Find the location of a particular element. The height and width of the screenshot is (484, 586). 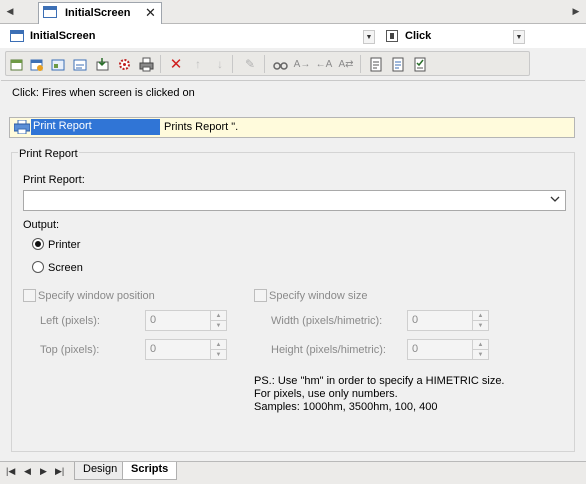

previous-tab-icon: ◀ is located at coordinates (27, 471).